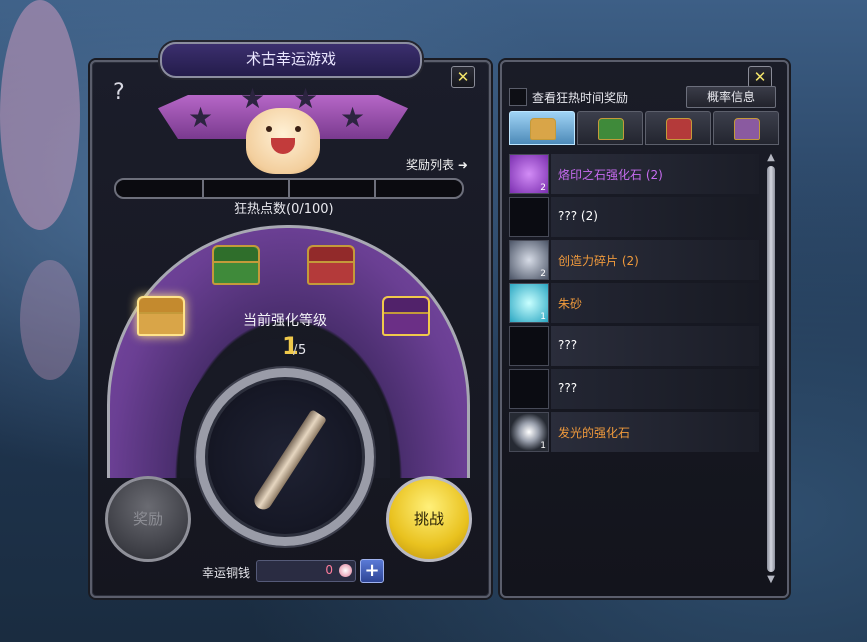 The height and width of the screenshot is (642, 867). Describe the element at coordinates (306, 571) in the screenshot. I see `lucky-coin-field: 0` at that location.